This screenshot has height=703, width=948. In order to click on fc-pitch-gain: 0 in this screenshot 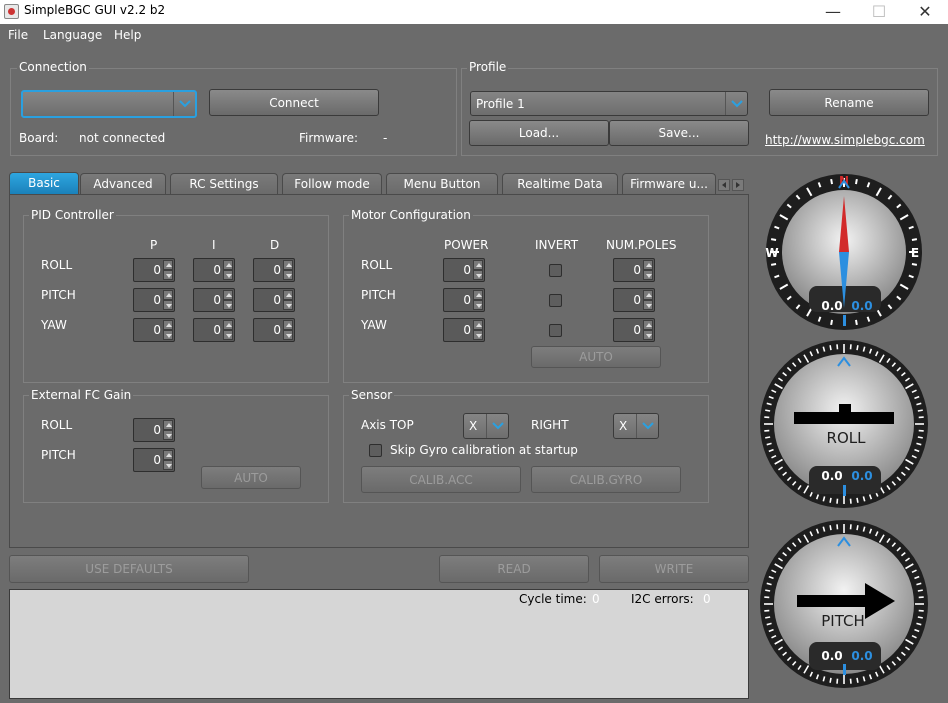, I will do `click(154, 460)`.